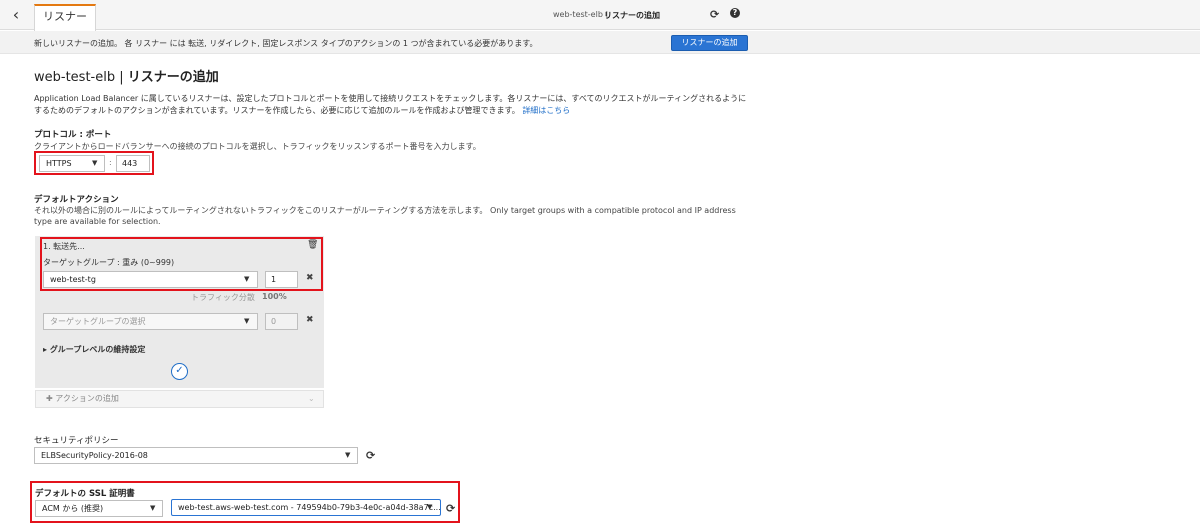  Describe the element at coordinates (311, 398) in the screenshot. I see `chevron-down-icon: ⌄` at that location.